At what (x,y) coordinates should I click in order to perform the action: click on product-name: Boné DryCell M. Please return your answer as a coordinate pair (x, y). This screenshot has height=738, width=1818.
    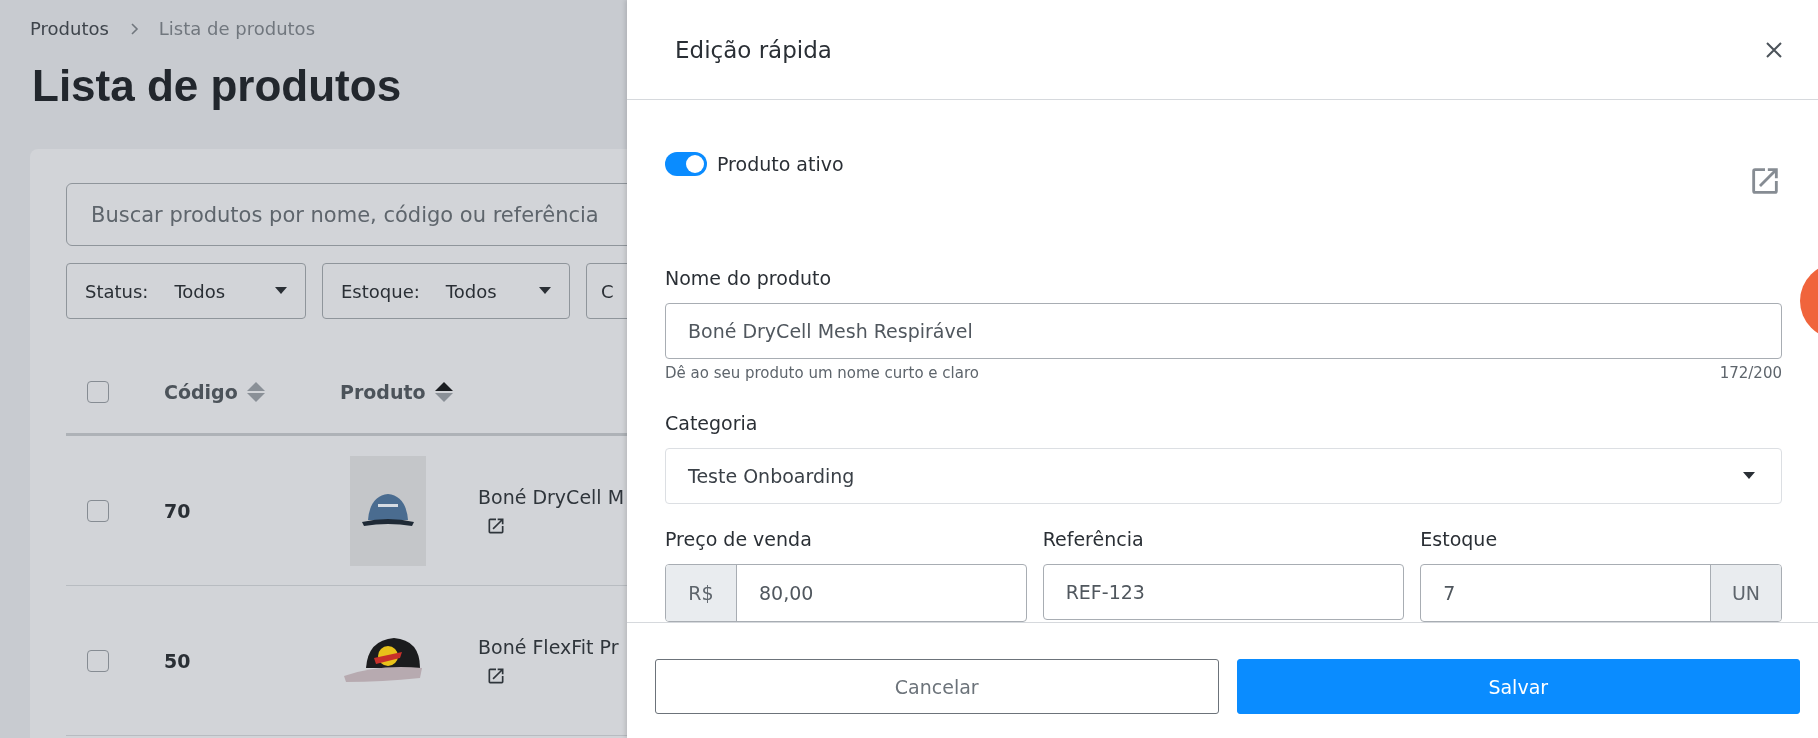
    Looking at the image, I should click on (551, 496).